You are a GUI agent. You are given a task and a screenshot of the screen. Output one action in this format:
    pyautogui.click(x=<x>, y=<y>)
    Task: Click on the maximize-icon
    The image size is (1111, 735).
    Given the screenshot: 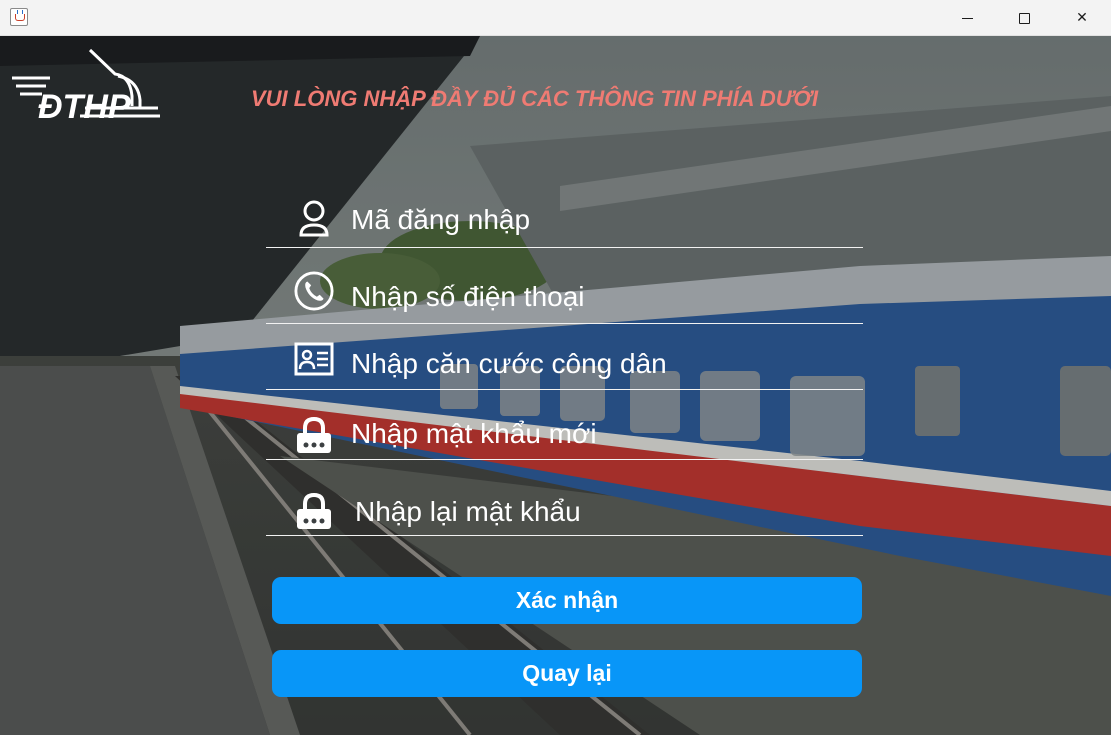 What is the action you would take?
    pyautogui.click(x=1024, y=18)
    